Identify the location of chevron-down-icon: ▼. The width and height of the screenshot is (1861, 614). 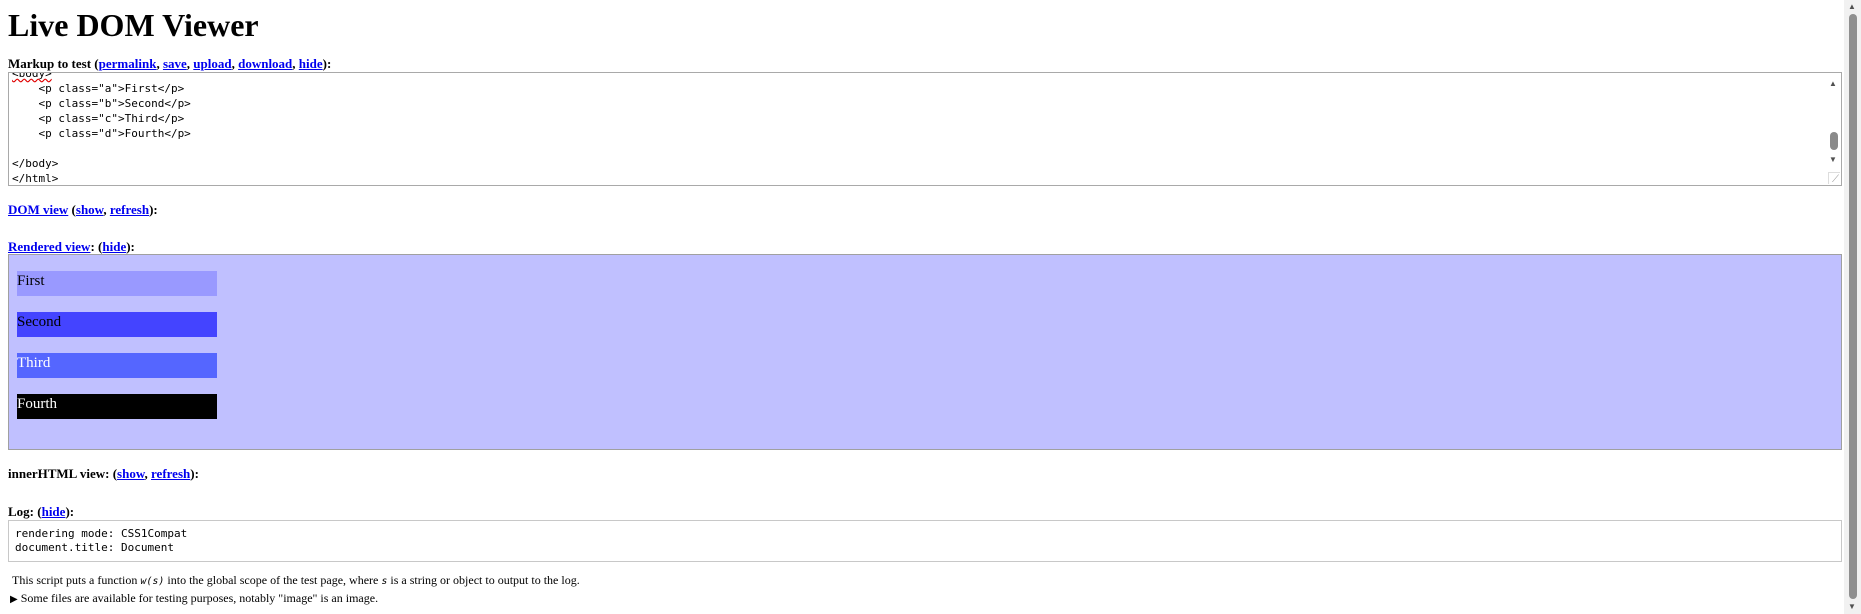
(1833, 160).